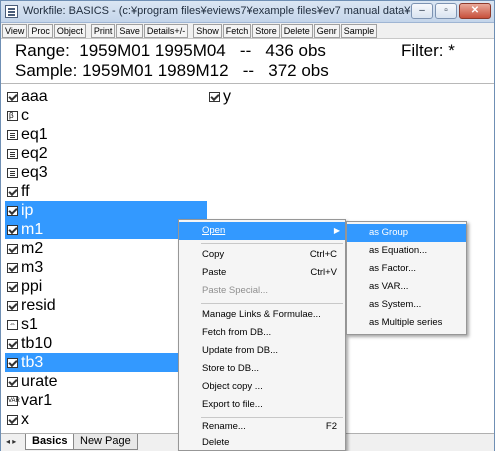  I want to click on details-button: Details+/-, so click(166, 30).